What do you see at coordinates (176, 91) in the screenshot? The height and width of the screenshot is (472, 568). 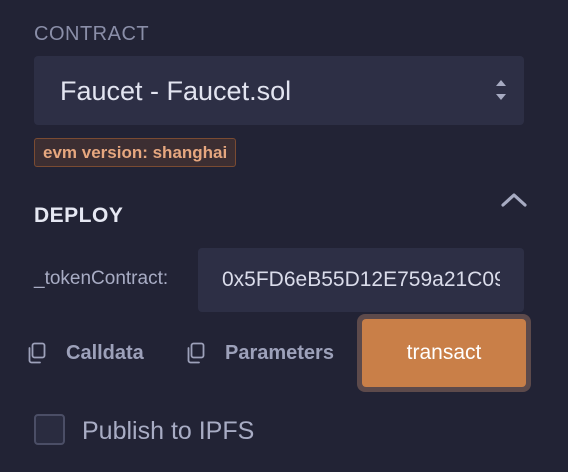 I see `contract-select-value: Faucet - Faucet.sol` at bounding box center [176, 91].